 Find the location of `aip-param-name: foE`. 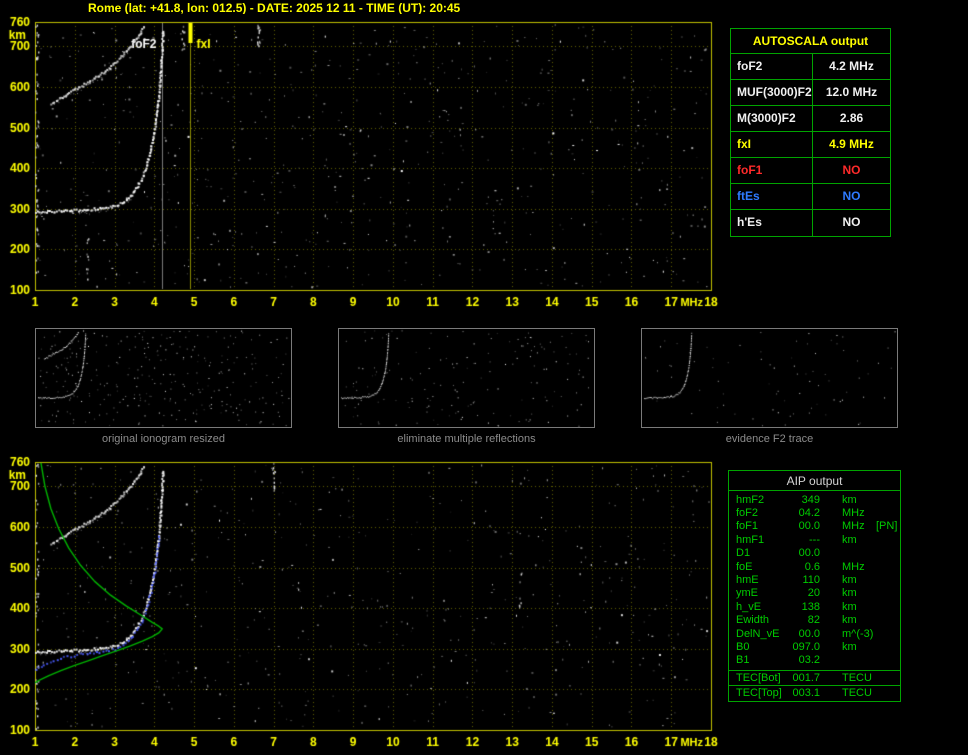

aip-param-name: foE is located at coordinates (744, 566).